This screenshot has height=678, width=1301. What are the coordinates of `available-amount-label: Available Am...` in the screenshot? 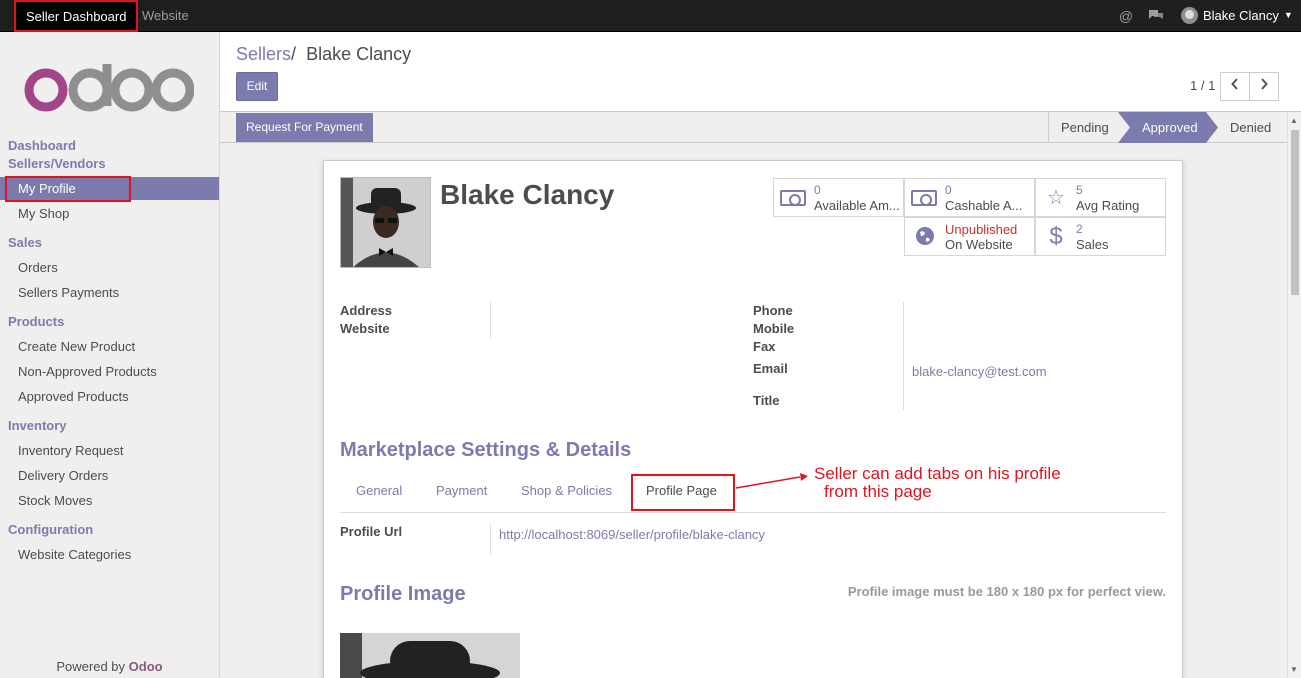 It's located at (857, 205).